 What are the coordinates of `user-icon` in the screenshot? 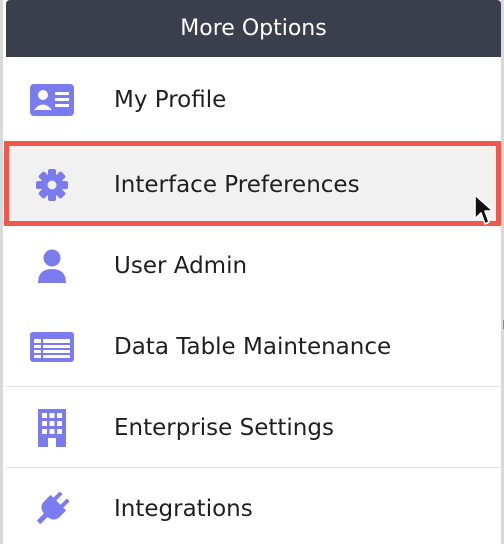 It's located at (52, 266).